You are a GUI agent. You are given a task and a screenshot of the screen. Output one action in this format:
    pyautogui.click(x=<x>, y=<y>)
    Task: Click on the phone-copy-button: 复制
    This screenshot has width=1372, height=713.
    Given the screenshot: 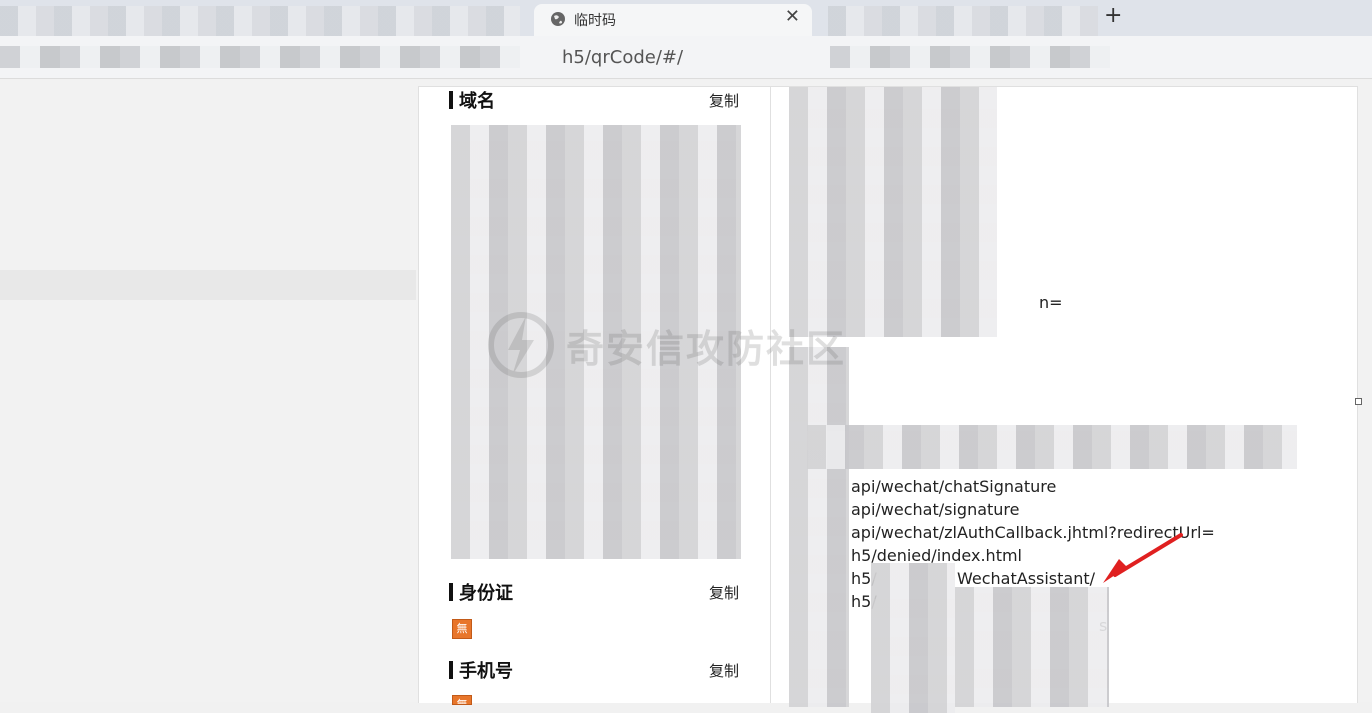 What is the action you would take?
    pyautogui.click(x=724, y=670)
    